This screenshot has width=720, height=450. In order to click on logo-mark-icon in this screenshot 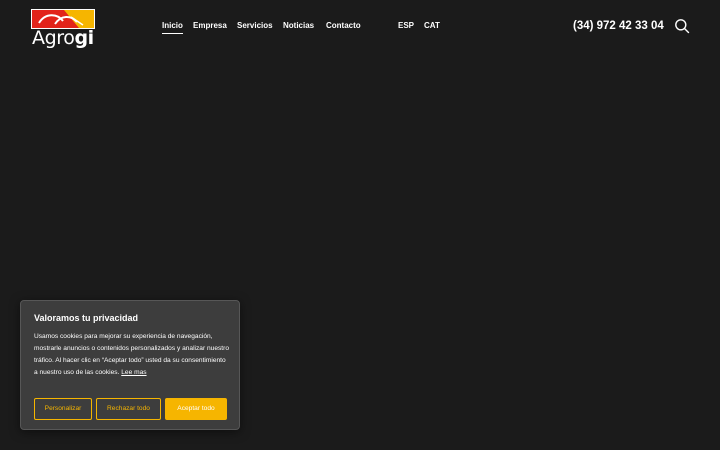, I will do `click(63, 19)`.